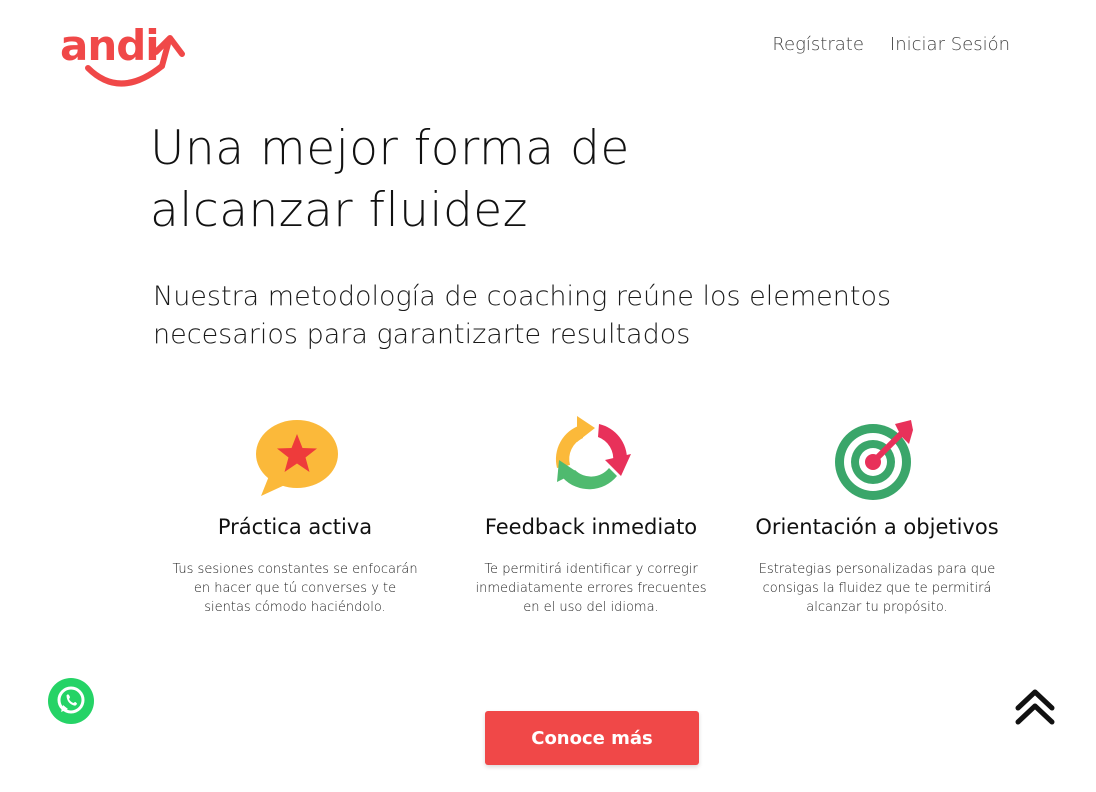  Describe the element at coordinates (295, 569) in the screenshot. I see `feature-description-line: Tus sesiones constantes se enfocarán` at that location.